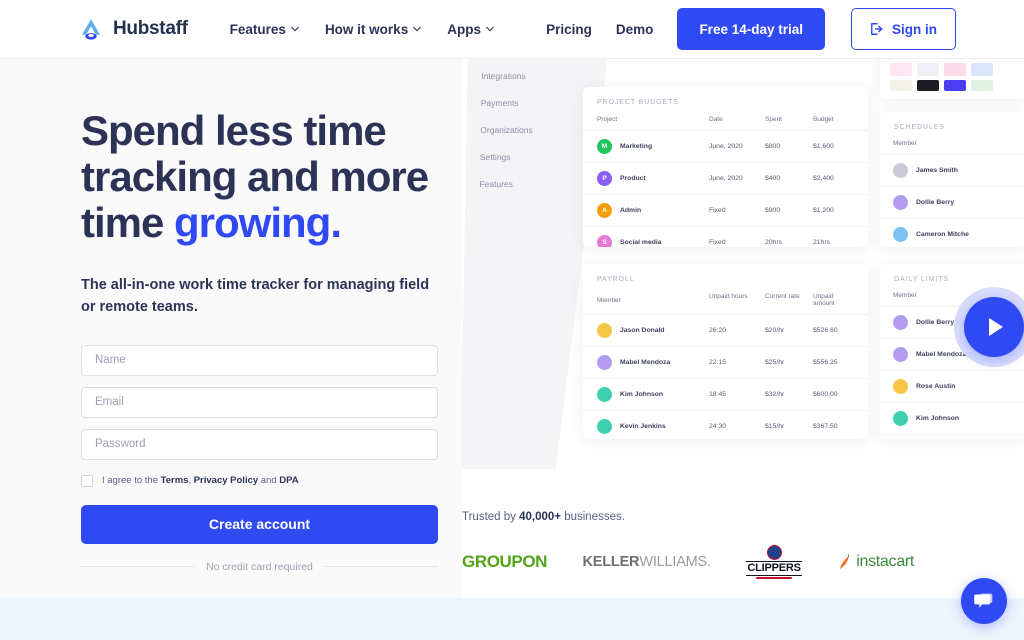  I want to click on avatar: S, so click(604, 241).